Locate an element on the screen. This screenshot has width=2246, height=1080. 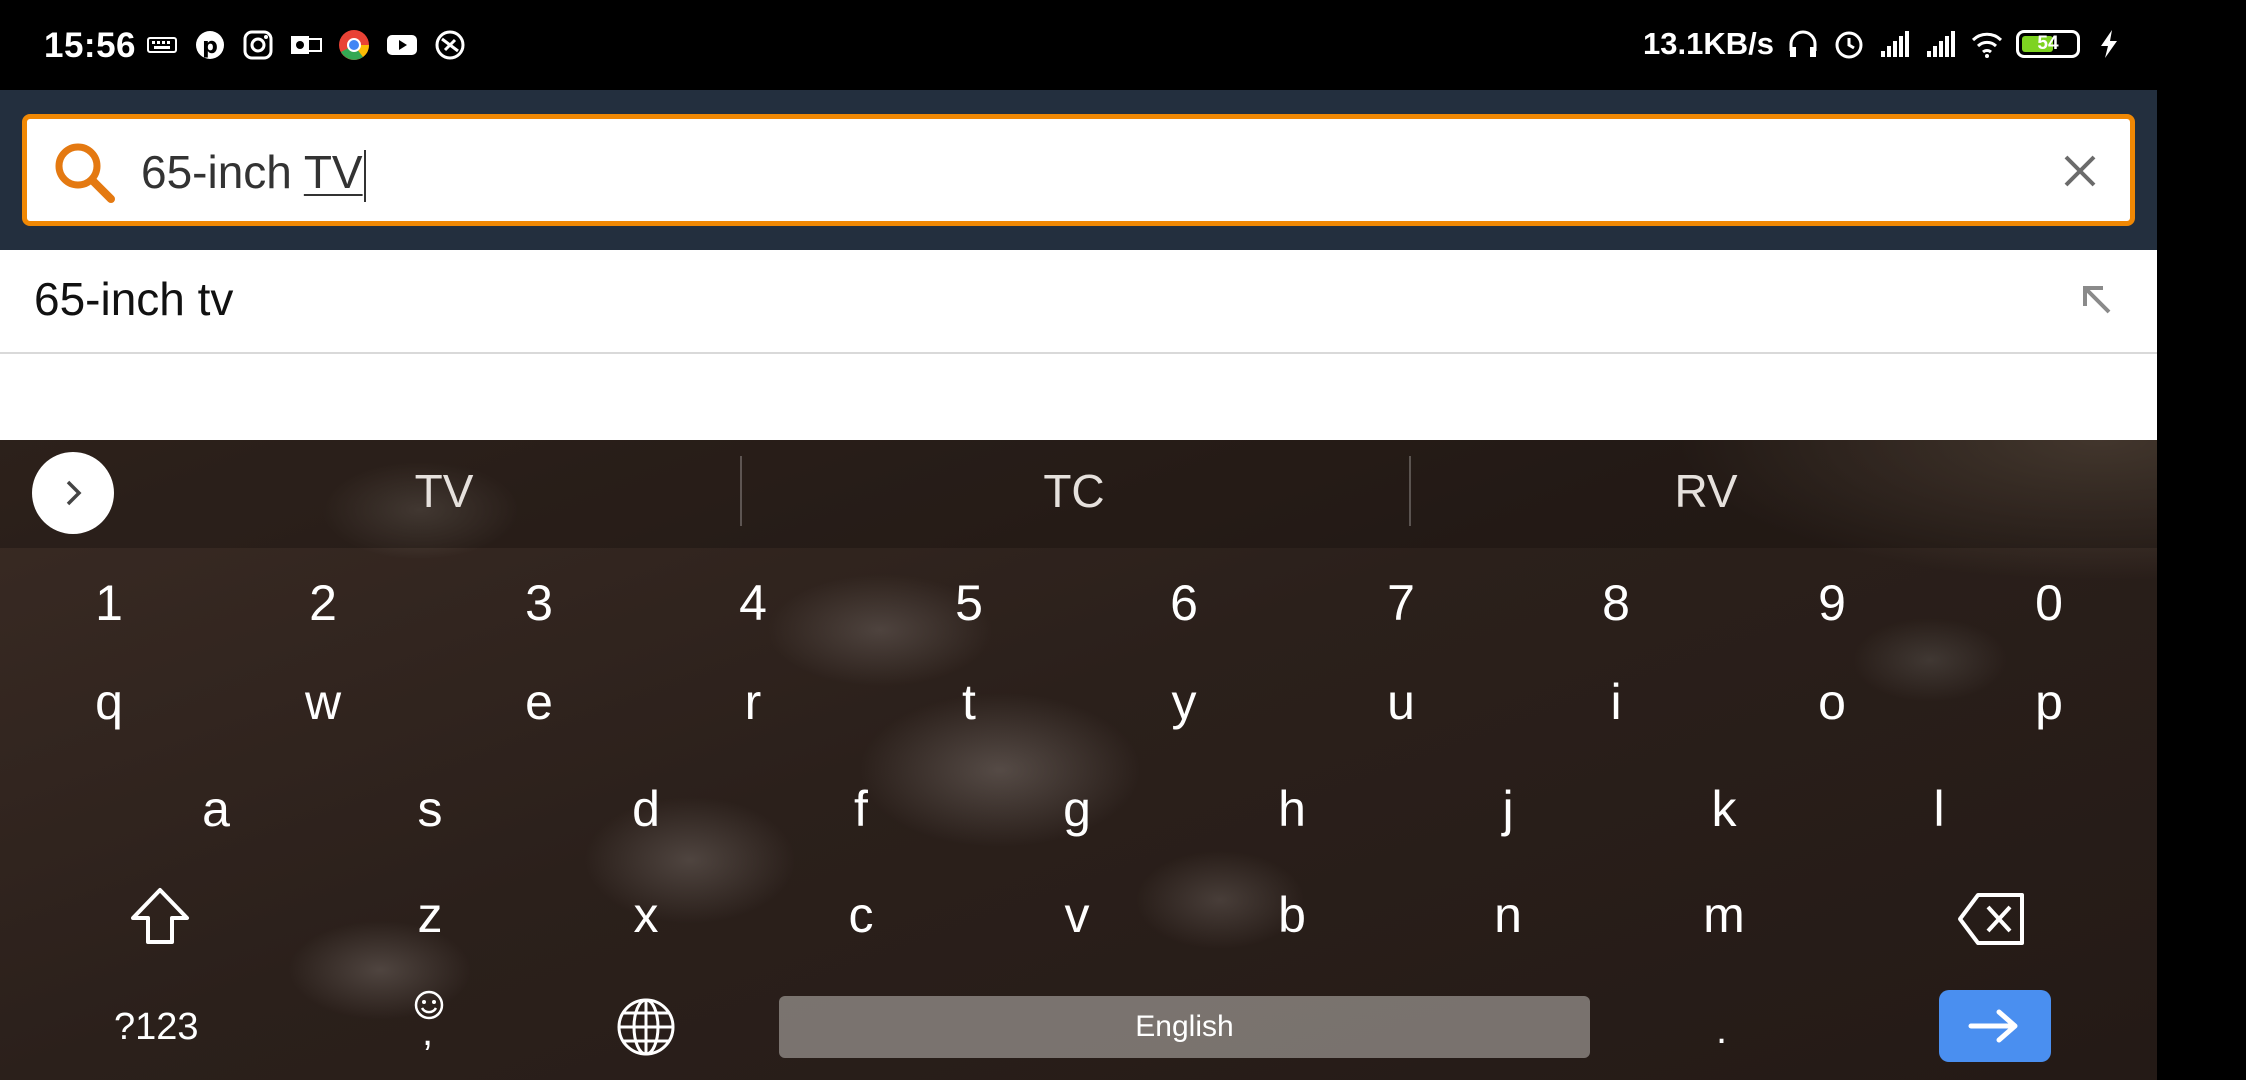
instagram-icon is located at coordinates (258, 45).